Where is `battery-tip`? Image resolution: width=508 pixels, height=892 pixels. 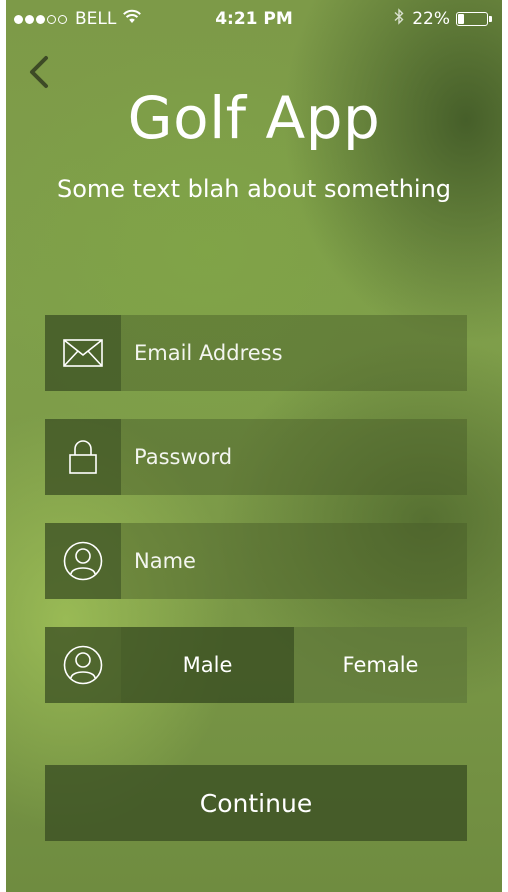 battery-tip is located at coordinates (490, 19).